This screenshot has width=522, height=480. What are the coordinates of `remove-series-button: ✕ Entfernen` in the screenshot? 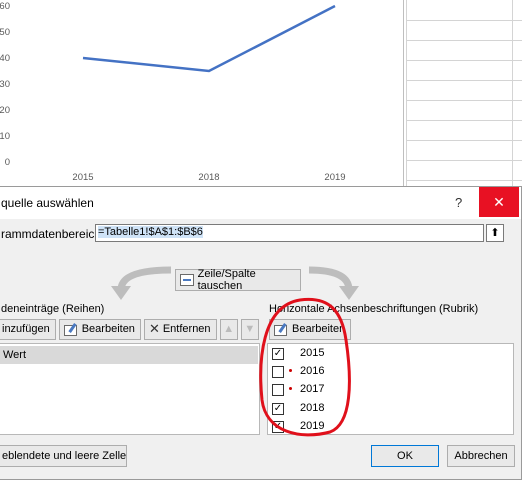 It's located at (180, 329).